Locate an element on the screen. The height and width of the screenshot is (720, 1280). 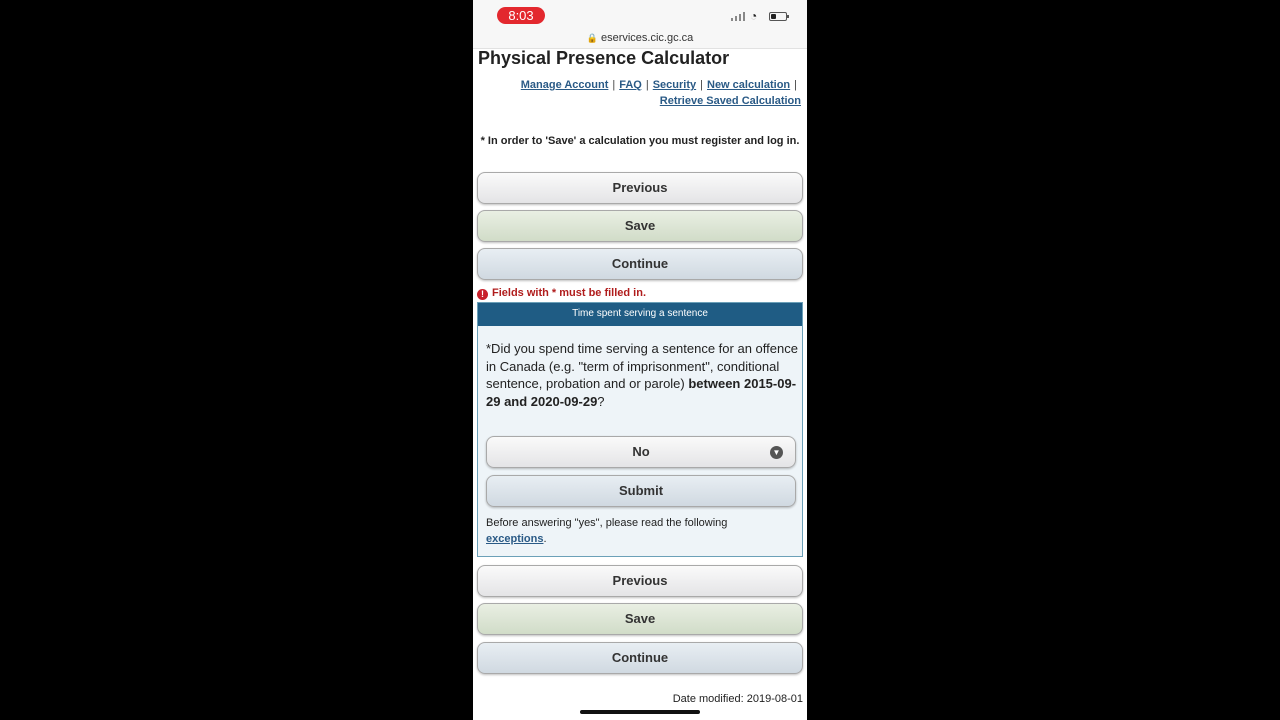
submit-button: Submit is located at coordinates (641, 491).